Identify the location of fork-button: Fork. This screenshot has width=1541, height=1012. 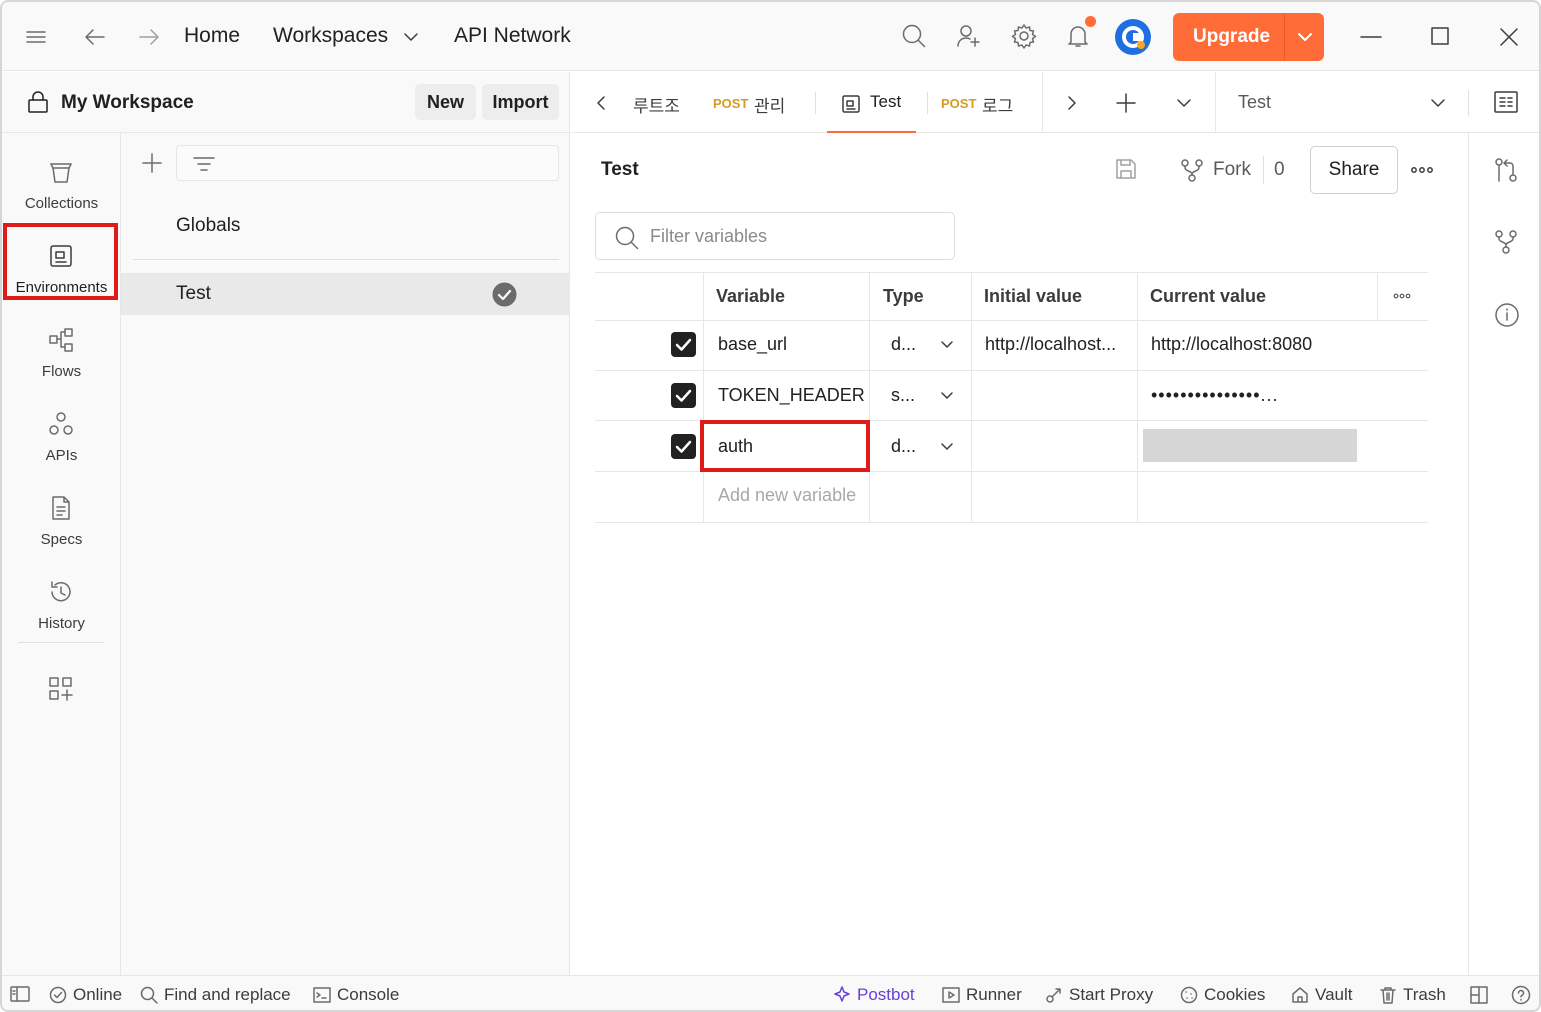
(1220, 170).